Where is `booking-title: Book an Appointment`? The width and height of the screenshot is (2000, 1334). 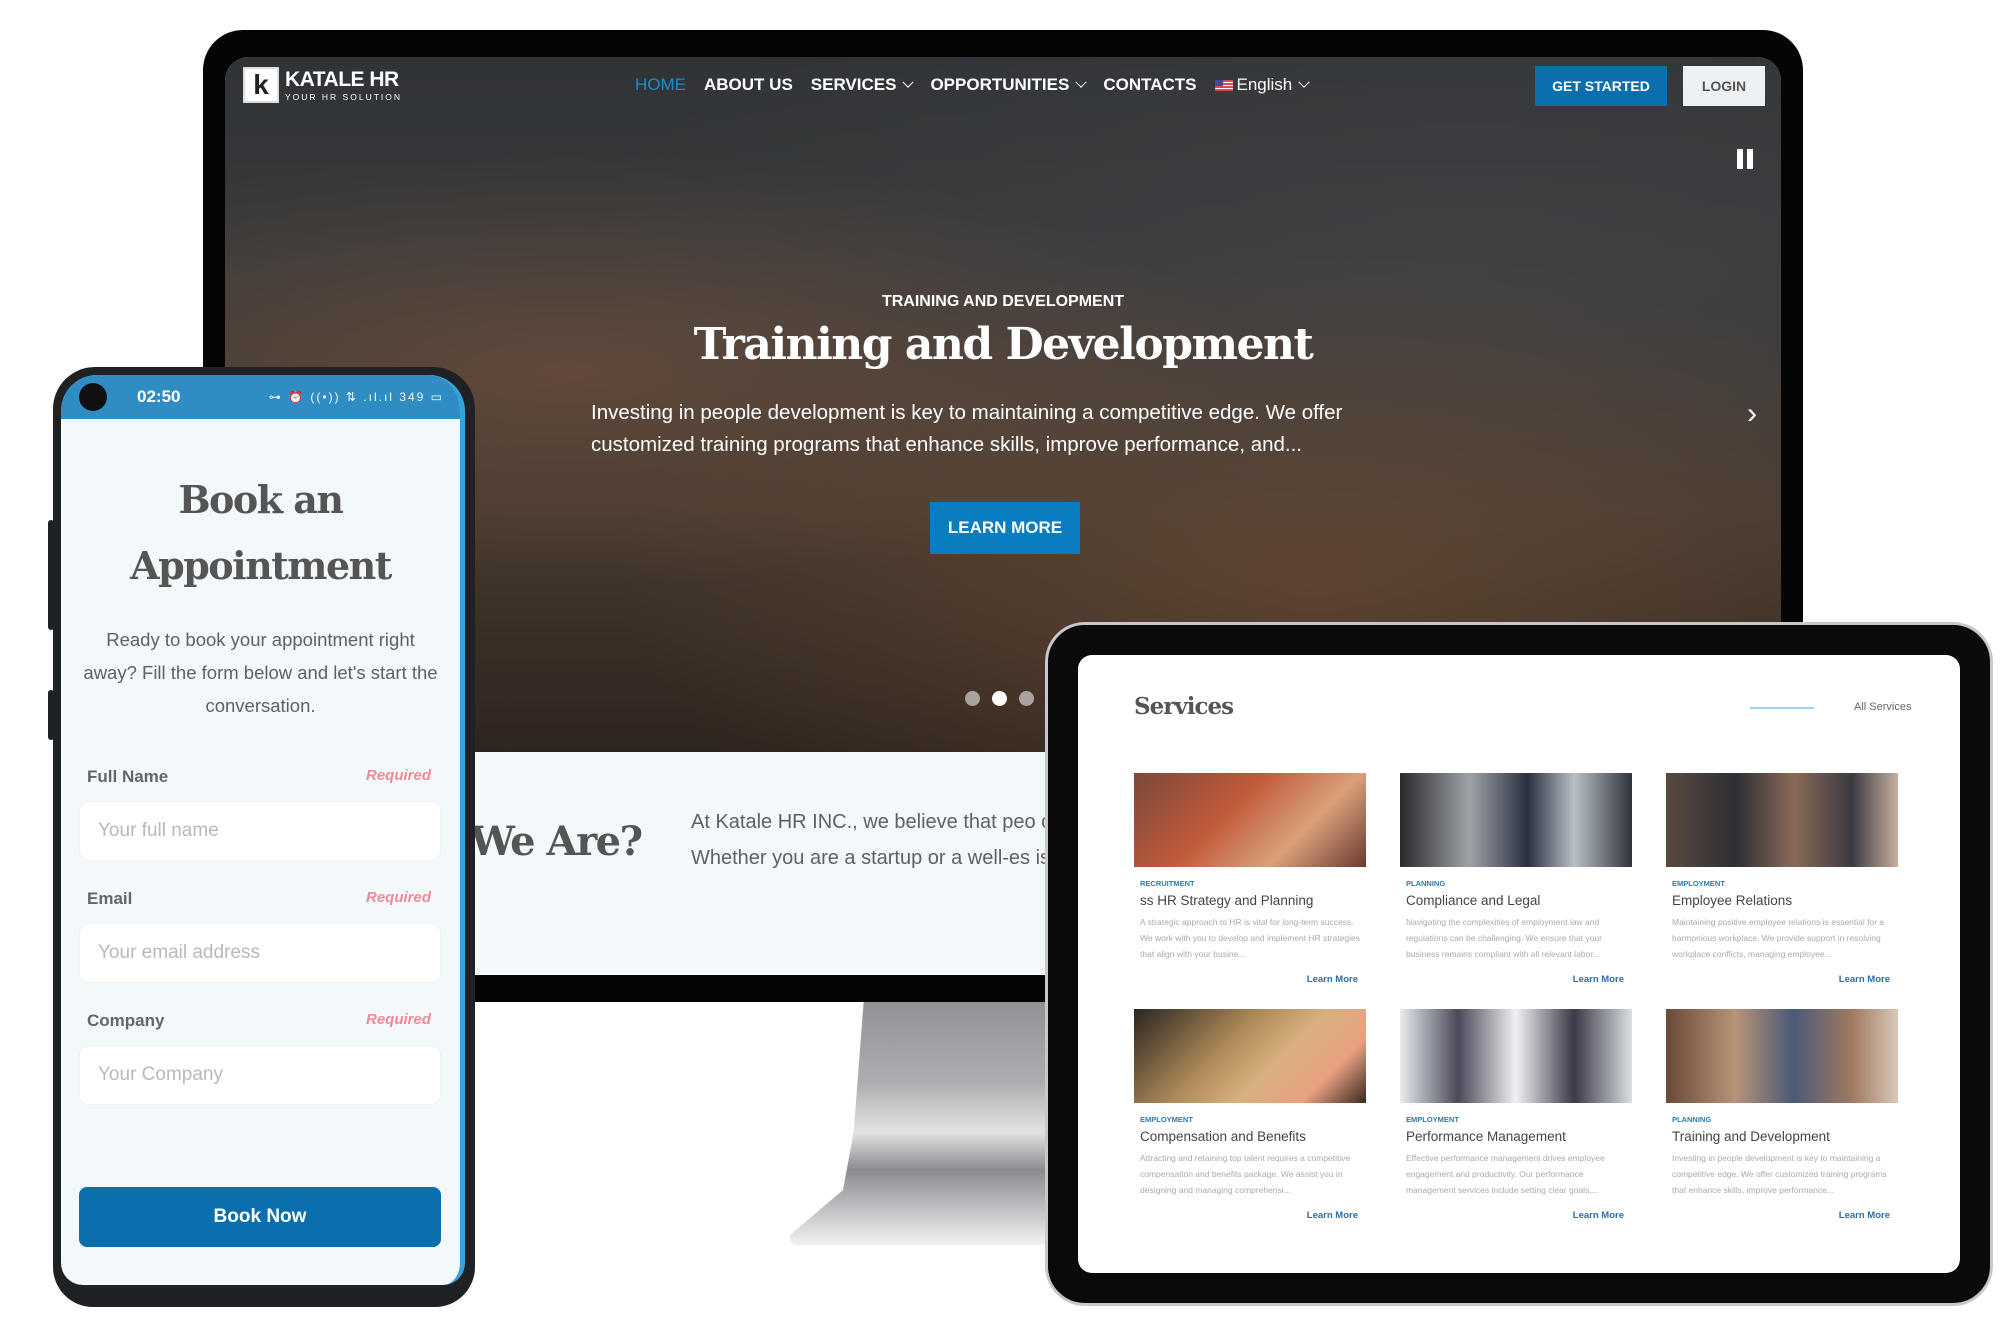 booking-title: Book an Appointment is located at coordinates (261, 532).